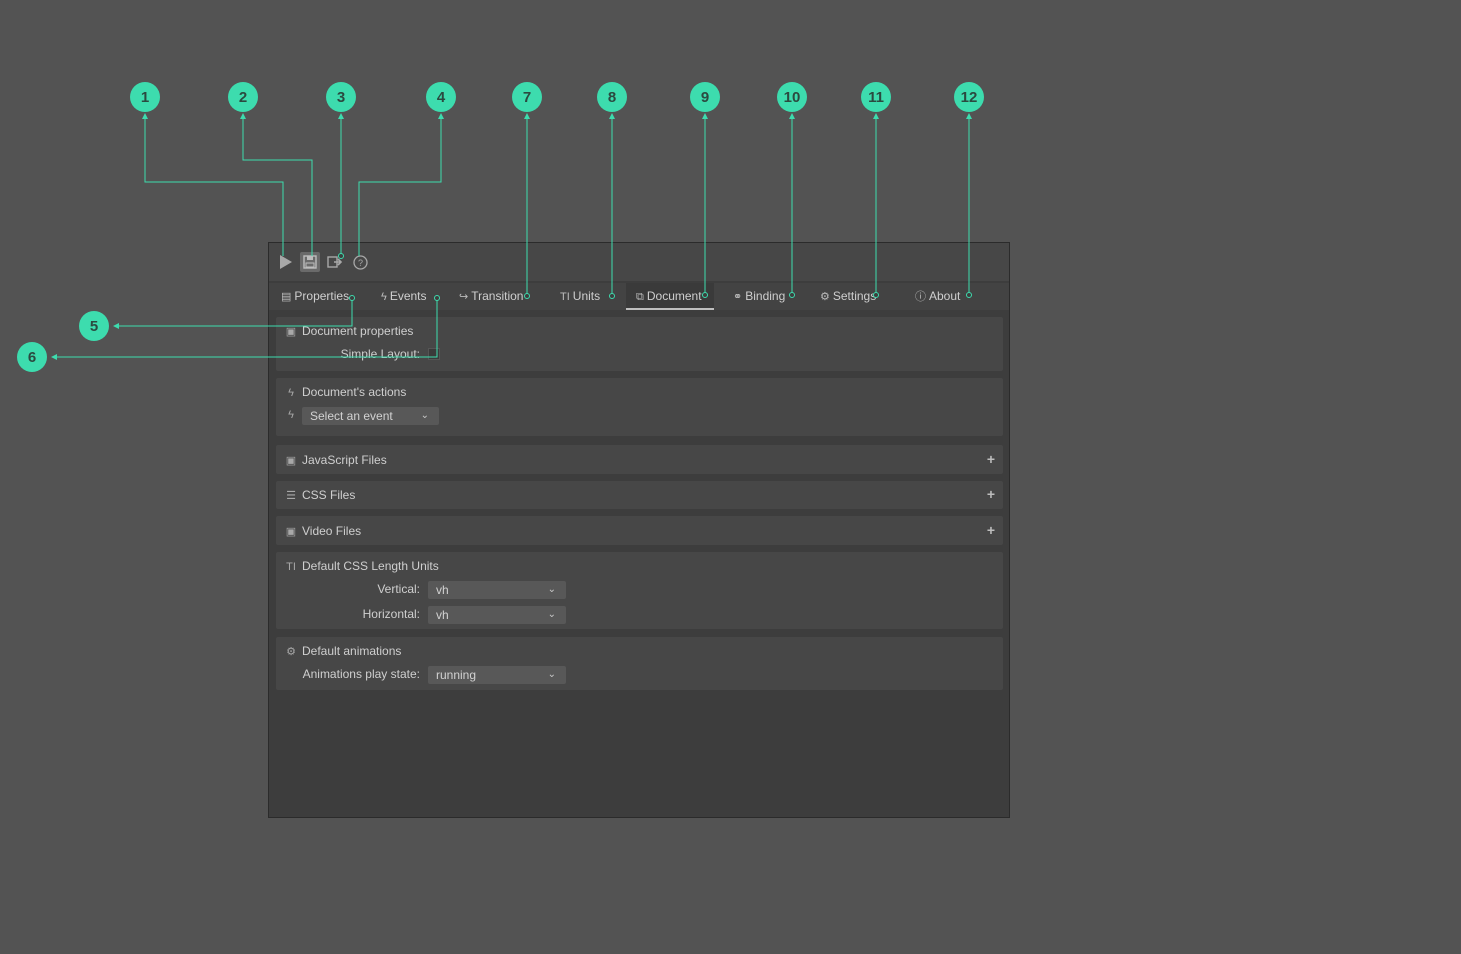  I want to click on svg-text: 7, so click(527, 97).